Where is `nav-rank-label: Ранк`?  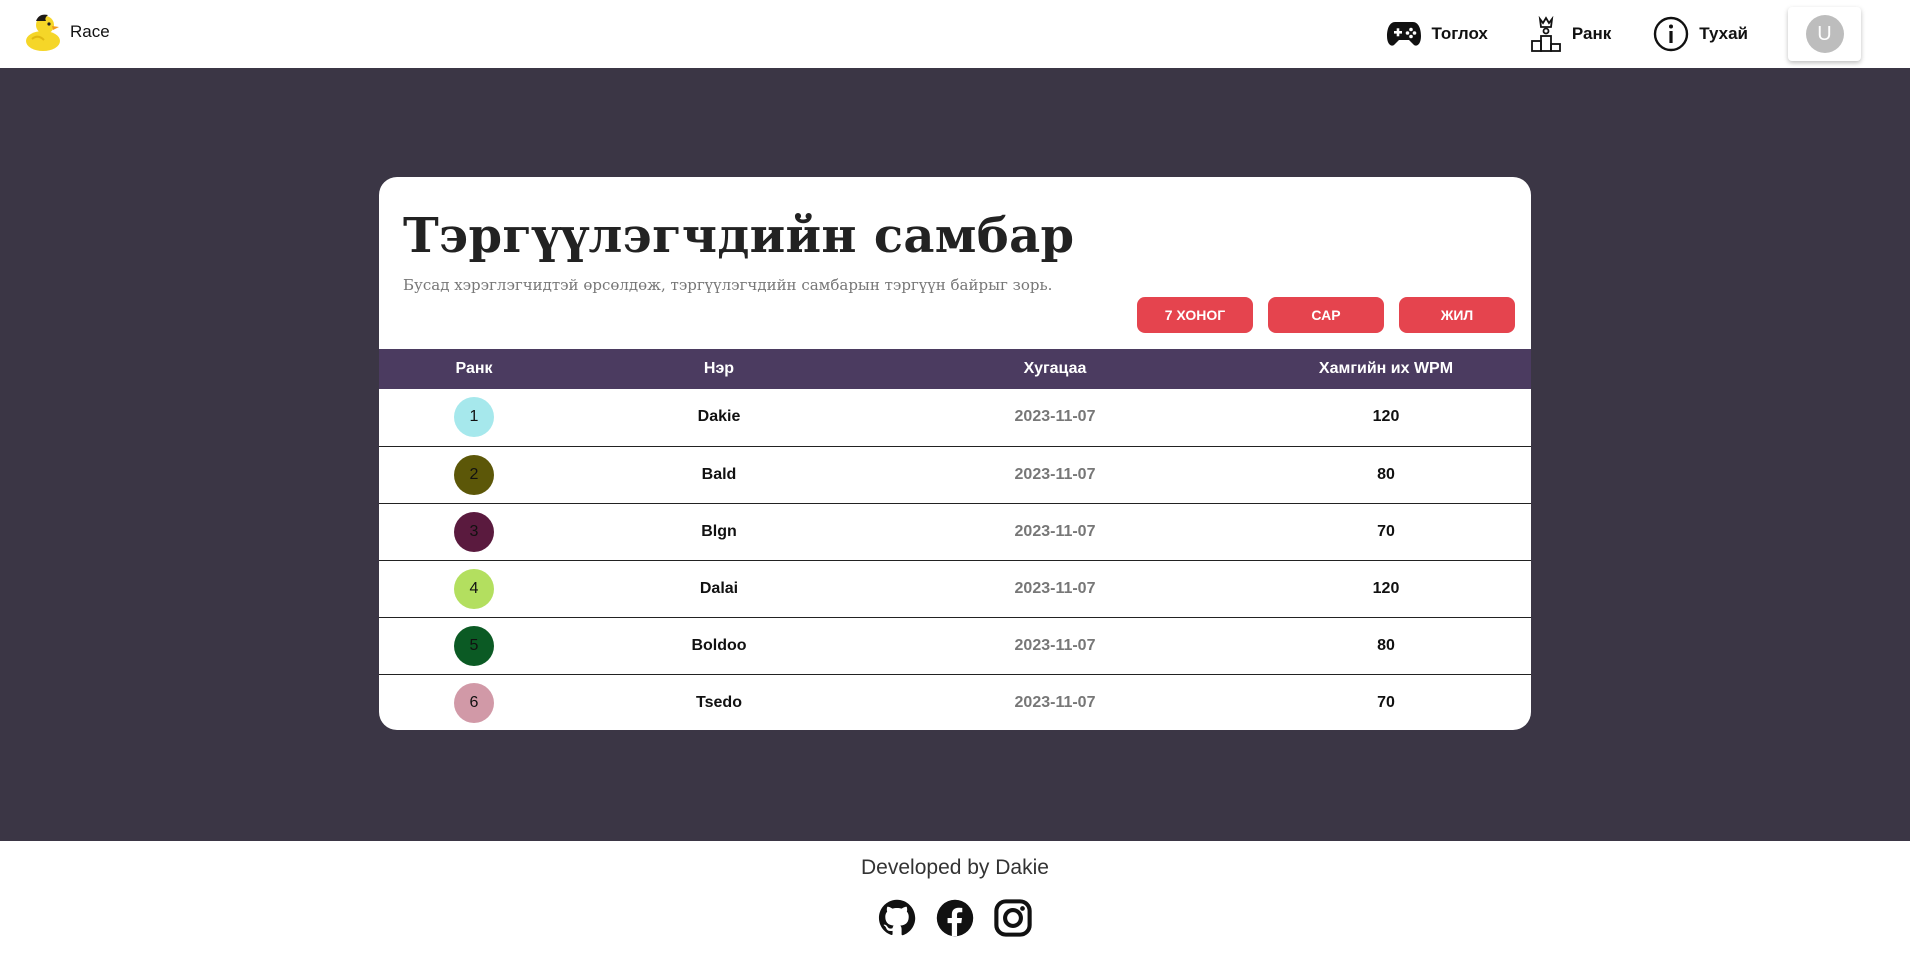
nav-rank-label: Ранк is located at coordinates (1591, 33).